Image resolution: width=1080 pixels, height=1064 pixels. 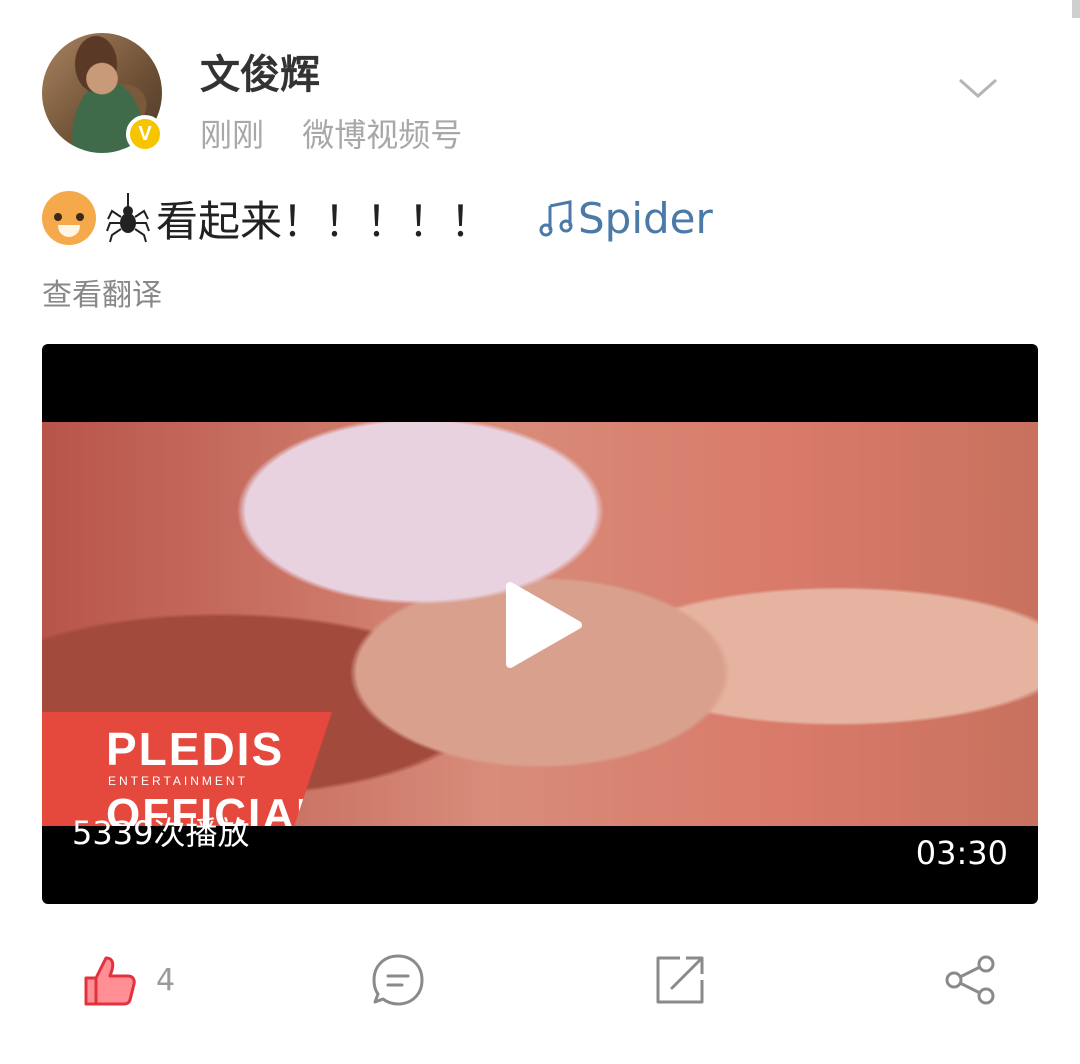 I want to click on music-note-icon, so click(x=556, y=218).